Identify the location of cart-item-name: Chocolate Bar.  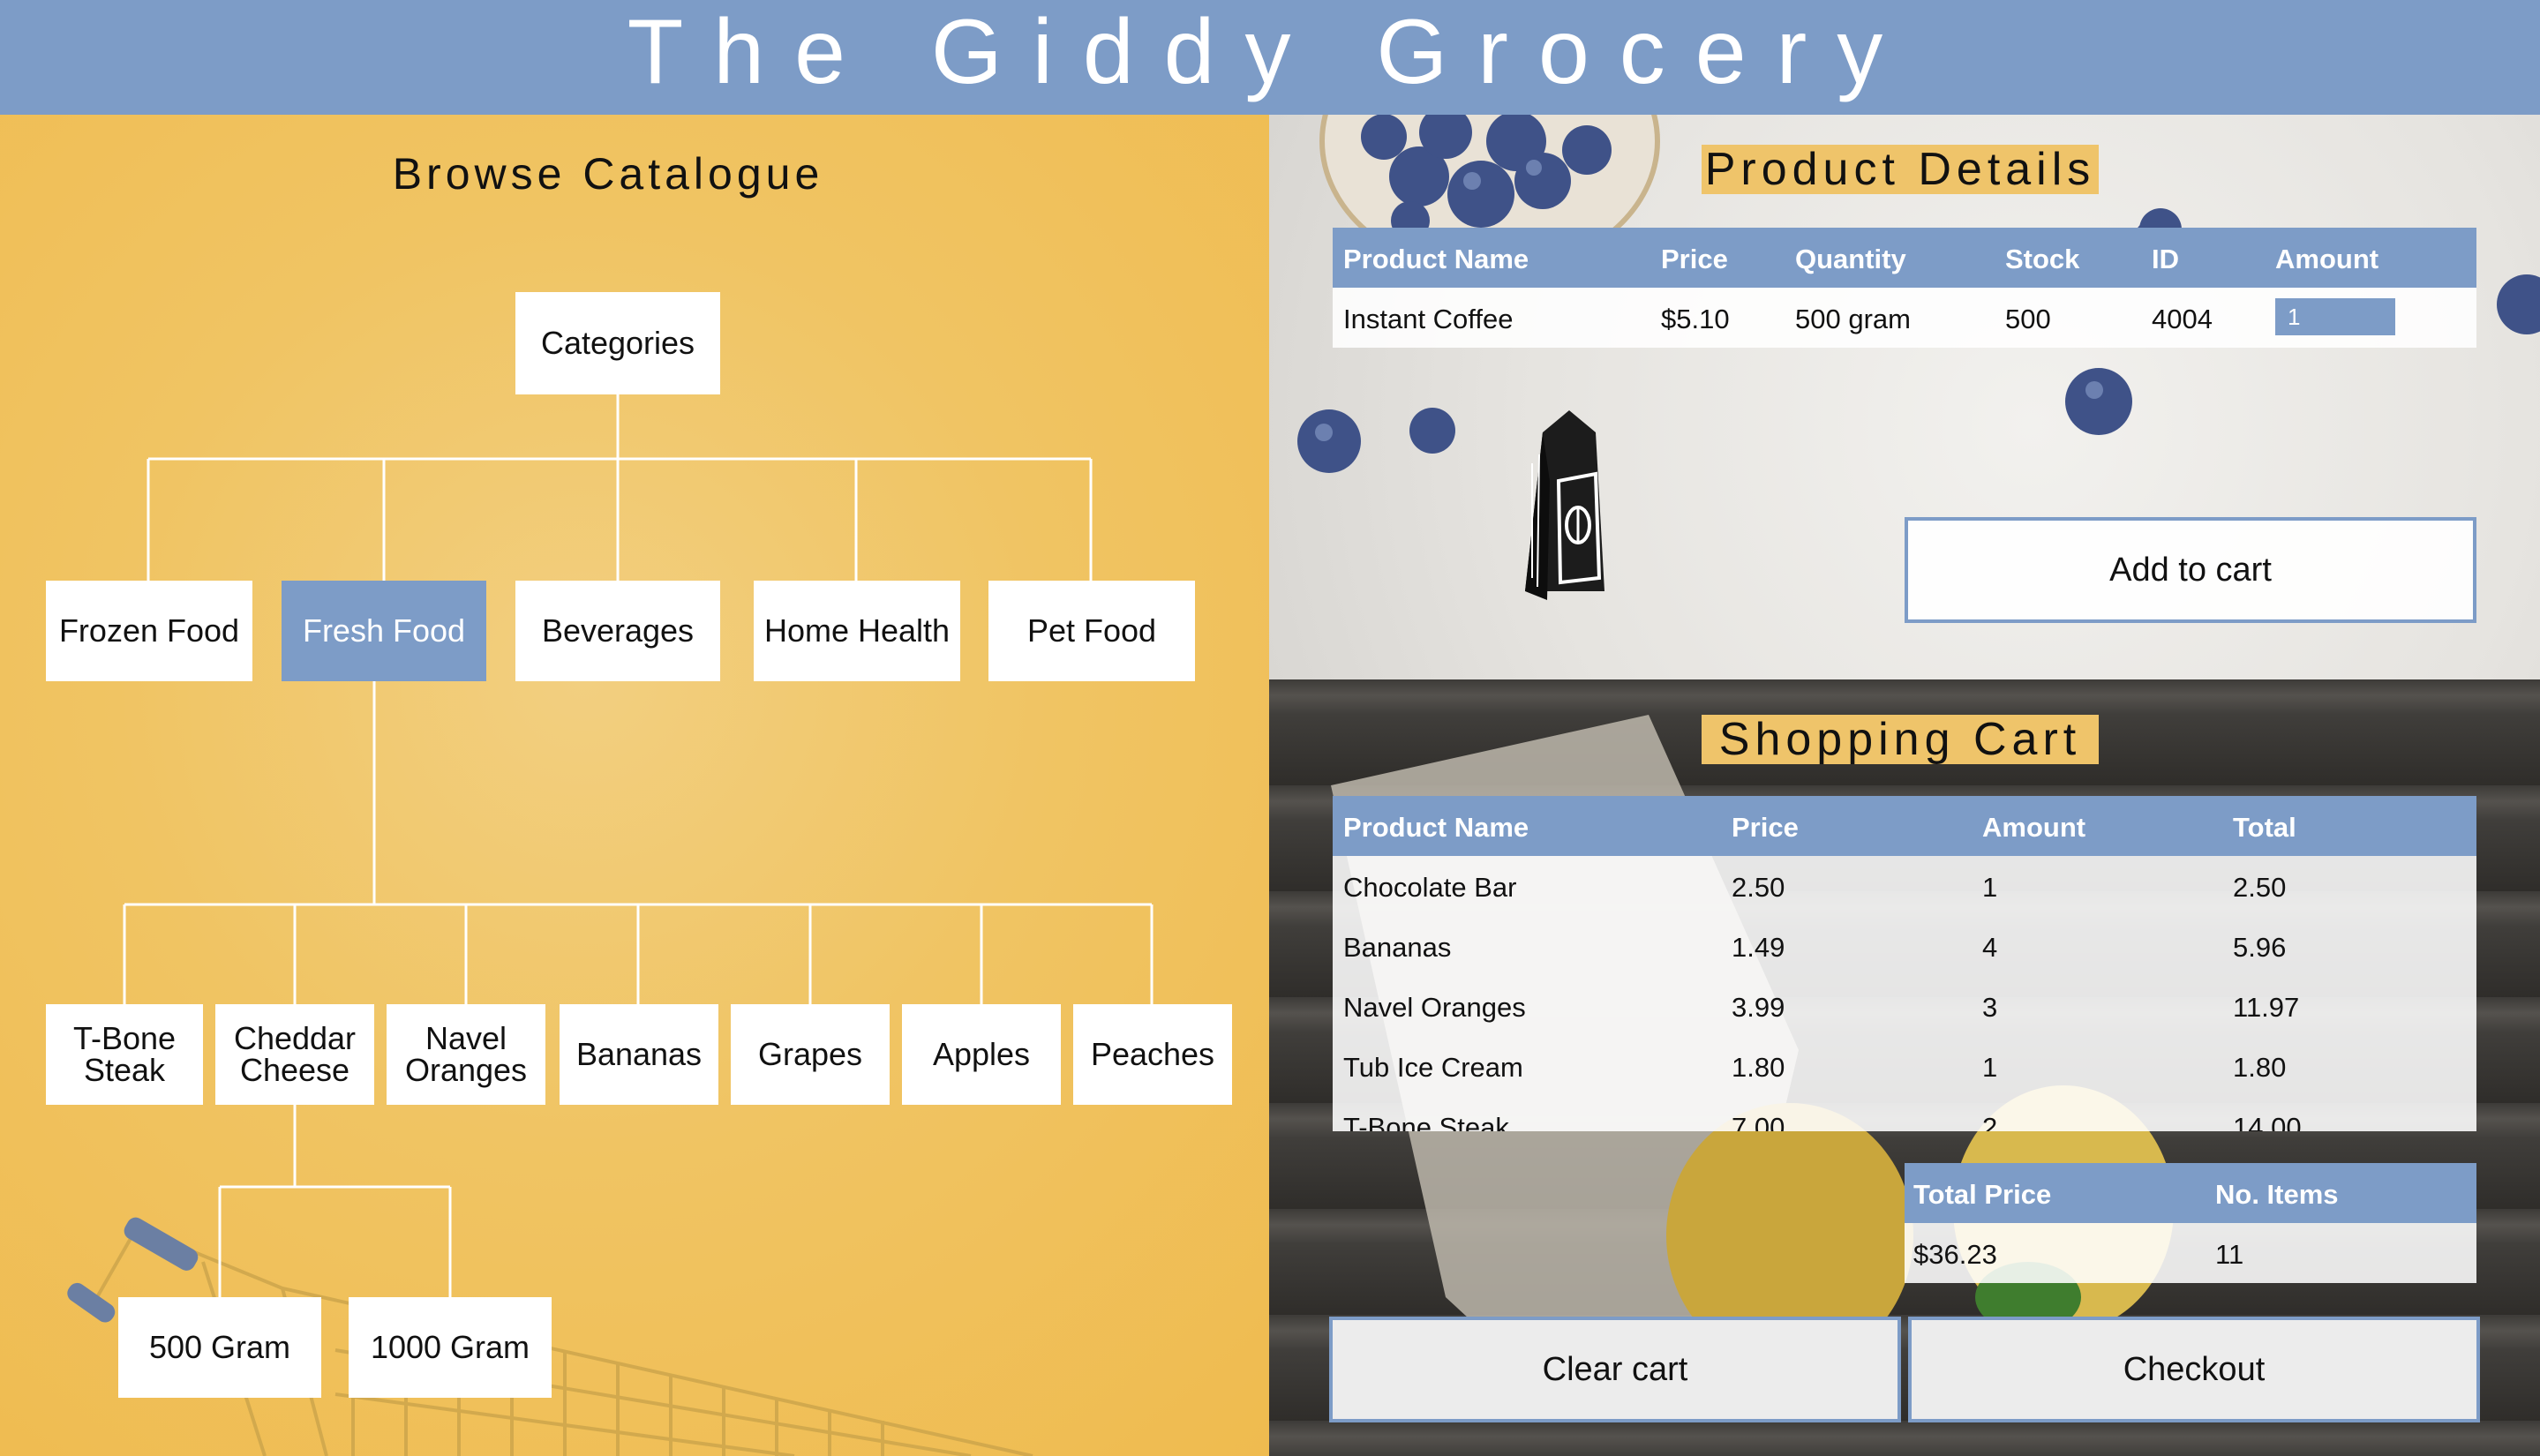
(1430, 887).